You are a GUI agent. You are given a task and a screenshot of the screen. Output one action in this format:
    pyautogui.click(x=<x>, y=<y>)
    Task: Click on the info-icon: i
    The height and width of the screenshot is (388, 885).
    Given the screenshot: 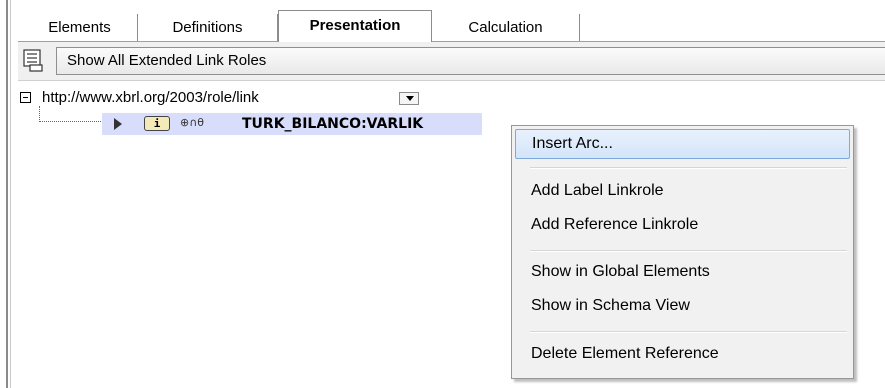 What is the action you would take?
    pyautogui.click(x=157, y=123)
    